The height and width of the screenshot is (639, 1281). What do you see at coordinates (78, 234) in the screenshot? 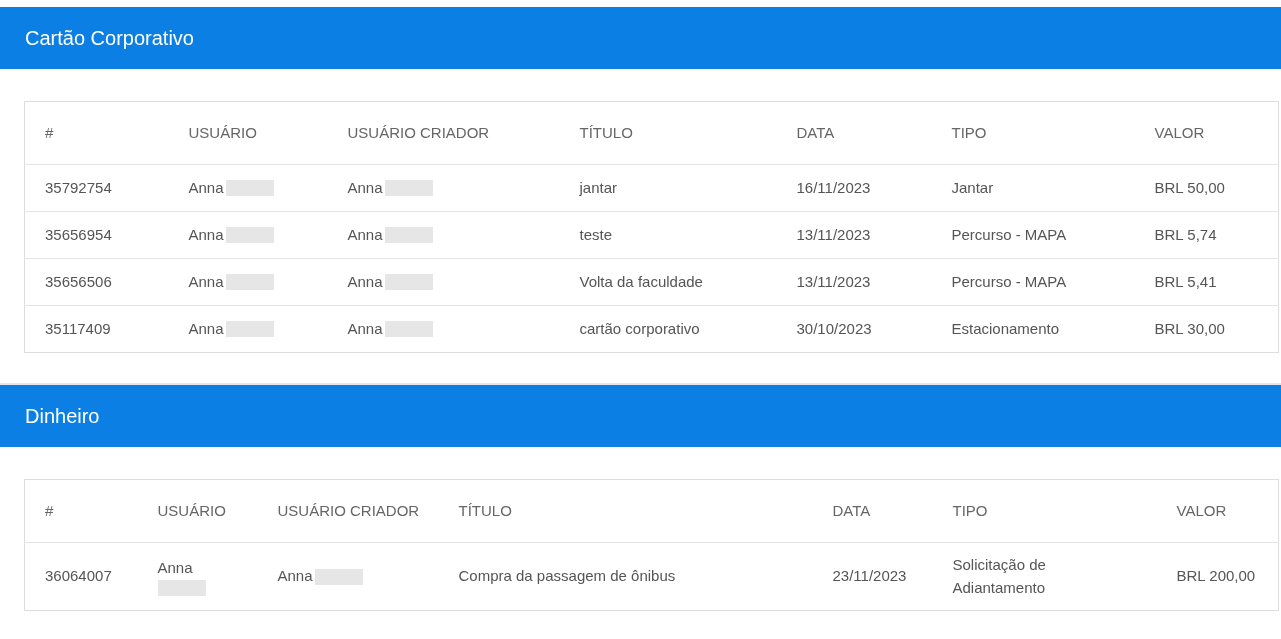
I see `id-cell: 35656954` at bounding box center [78, 234].